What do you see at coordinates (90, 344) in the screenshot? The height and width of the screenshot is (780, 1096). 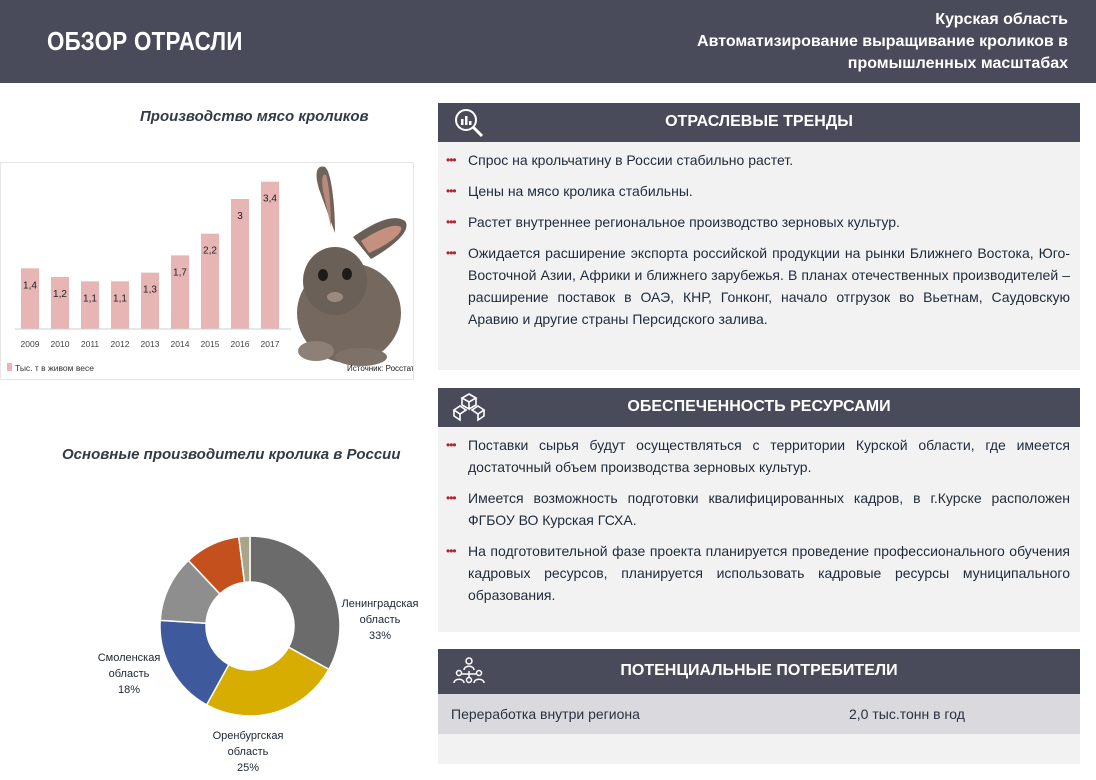 I see `x-tick-label: 2011` at bounding box center [90, 344].